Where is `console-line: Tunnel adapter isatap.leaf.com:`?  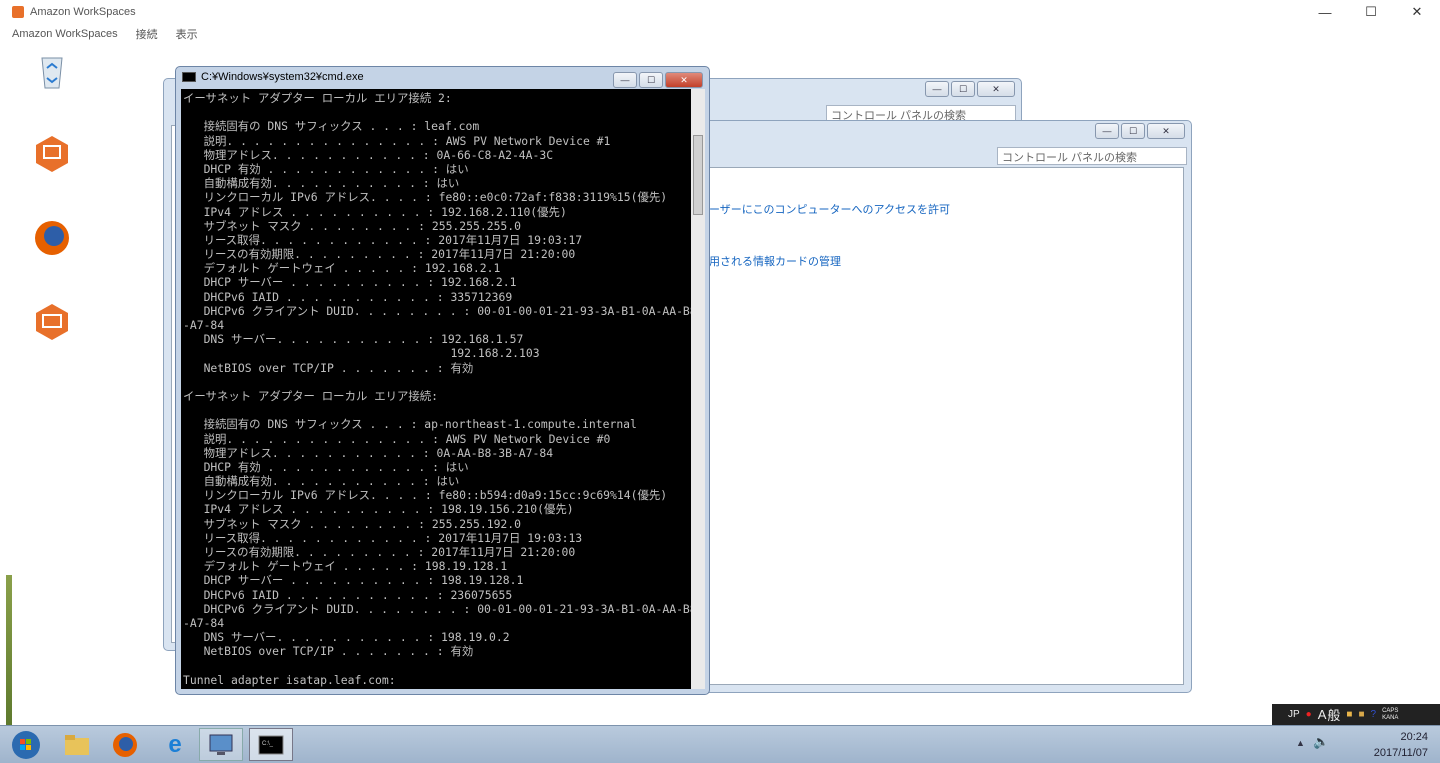 console-line: Tunnel adapter isatap.leaf.com: is located at coordinates (289, 679).